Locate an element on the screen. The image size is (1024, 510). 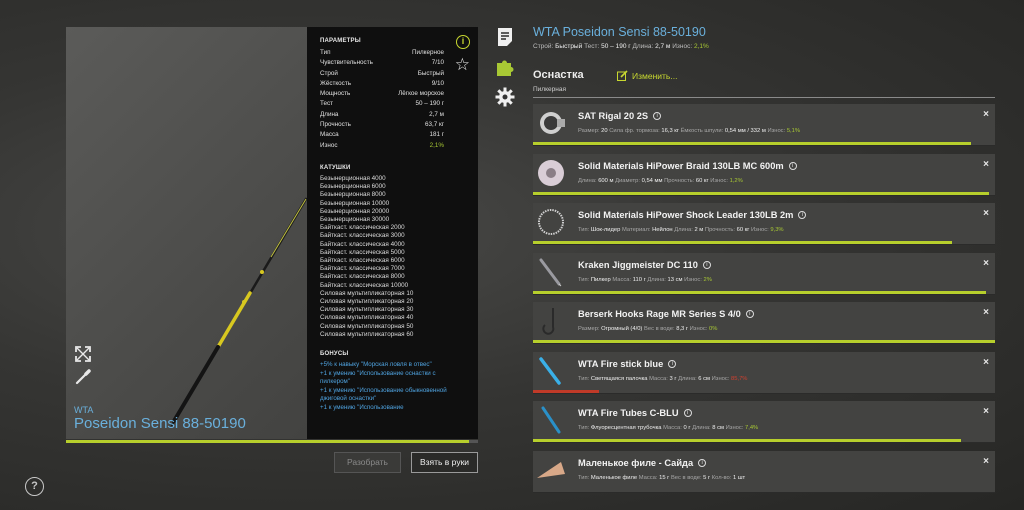
param-value: Пилкерное is located at coordinates (427, 52).